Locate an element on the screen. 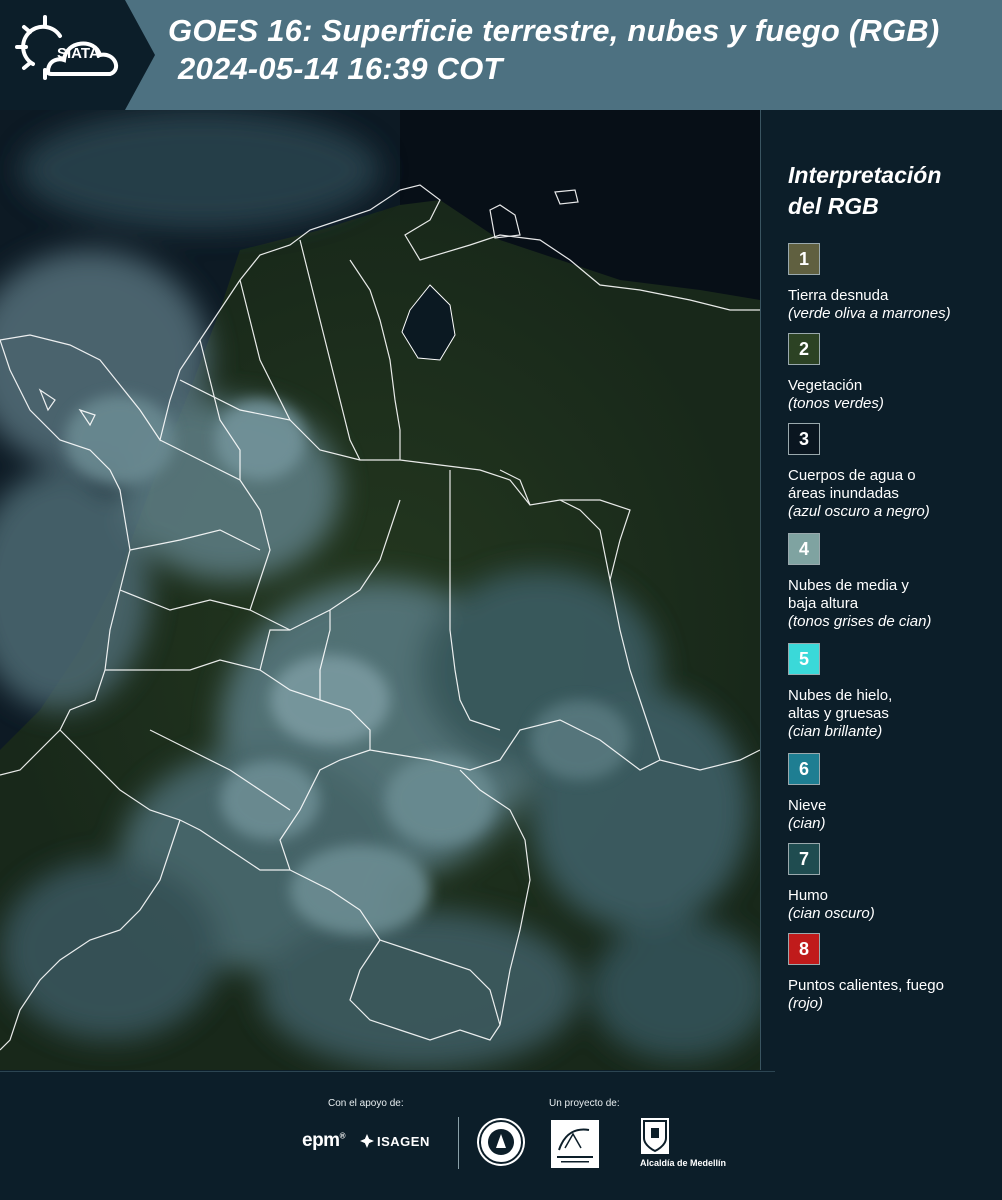 Image resolution: width=1002 pixels, height=1200 pixels. legend-swatch: 7 is located at coordinates (804, 859).